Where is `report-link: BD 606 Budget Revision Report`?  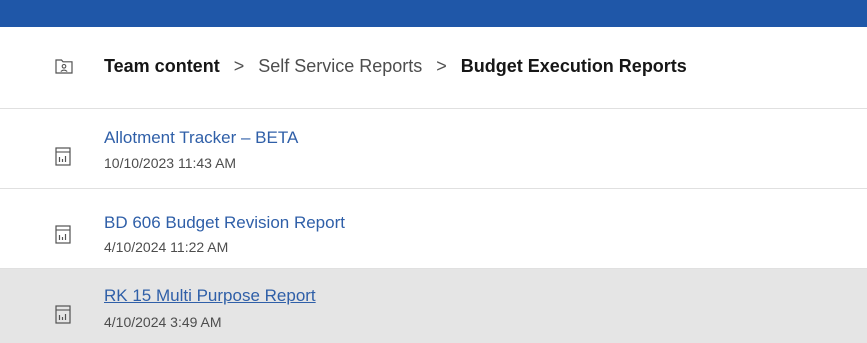 report-link: BD 606 Budget Revision Report is located at coordinates (224, 223).